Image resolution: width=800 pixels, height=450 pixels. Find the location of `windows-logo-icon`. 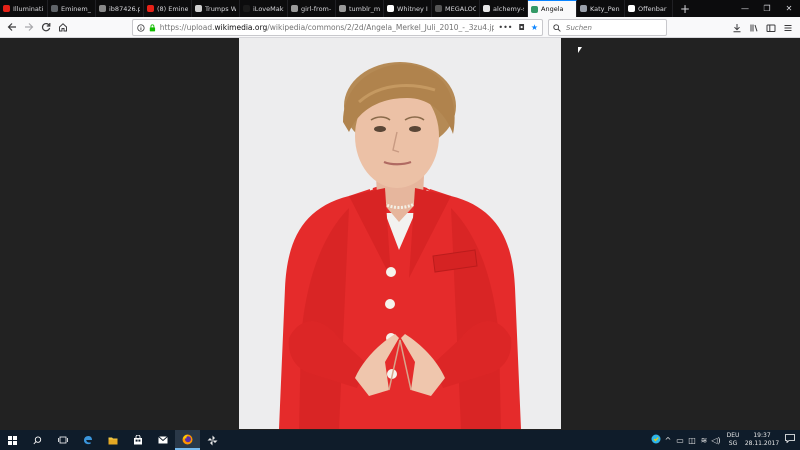

windows-logo-icon is located at coordinates (12, 440).